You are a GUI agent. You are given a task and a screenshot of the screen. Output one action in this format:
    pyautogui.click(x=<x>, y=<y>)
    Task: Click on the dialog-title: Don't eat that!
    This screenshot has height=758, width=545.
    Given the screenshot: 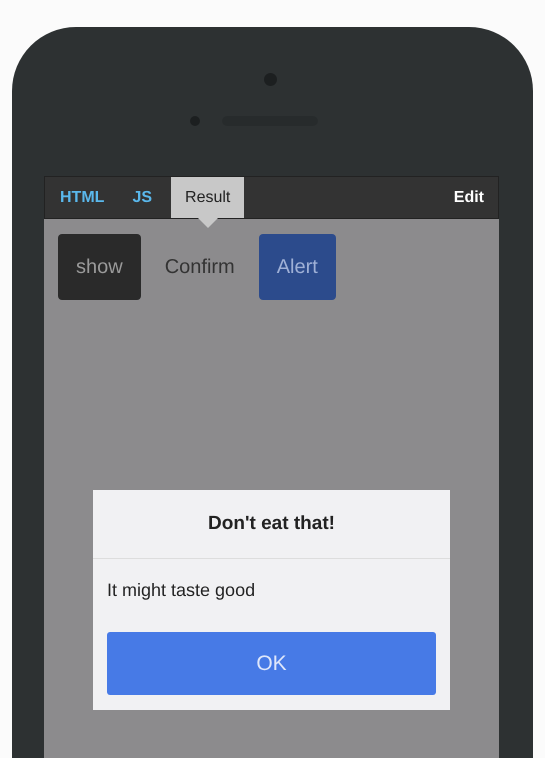 What is the action you would take?
    pyautogui.click(x=271, y=524)
    